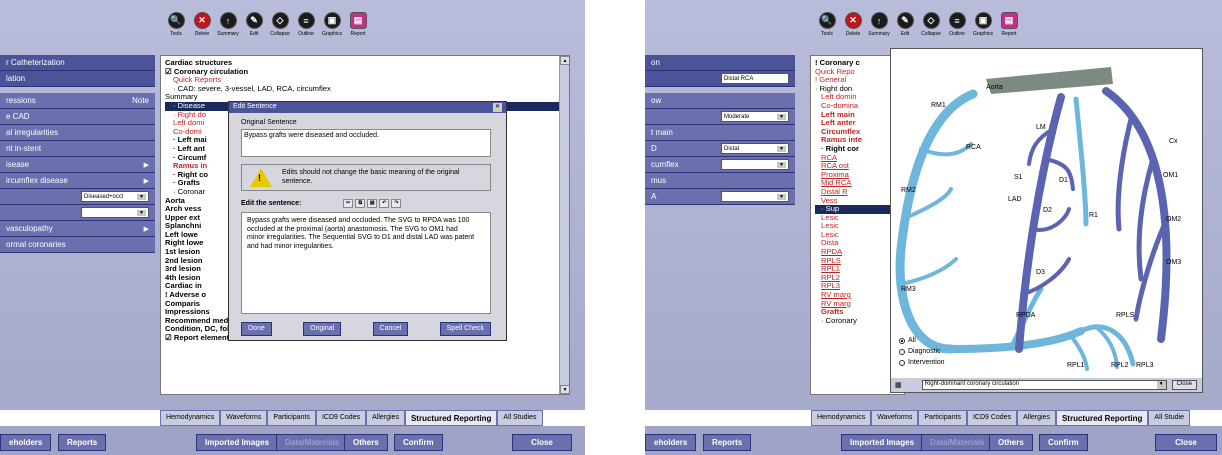  What do you see at coordinates (1145, 365) in the screenshot?
I see `label-rpl3: RPL3` at bounding box center [1145, 365].